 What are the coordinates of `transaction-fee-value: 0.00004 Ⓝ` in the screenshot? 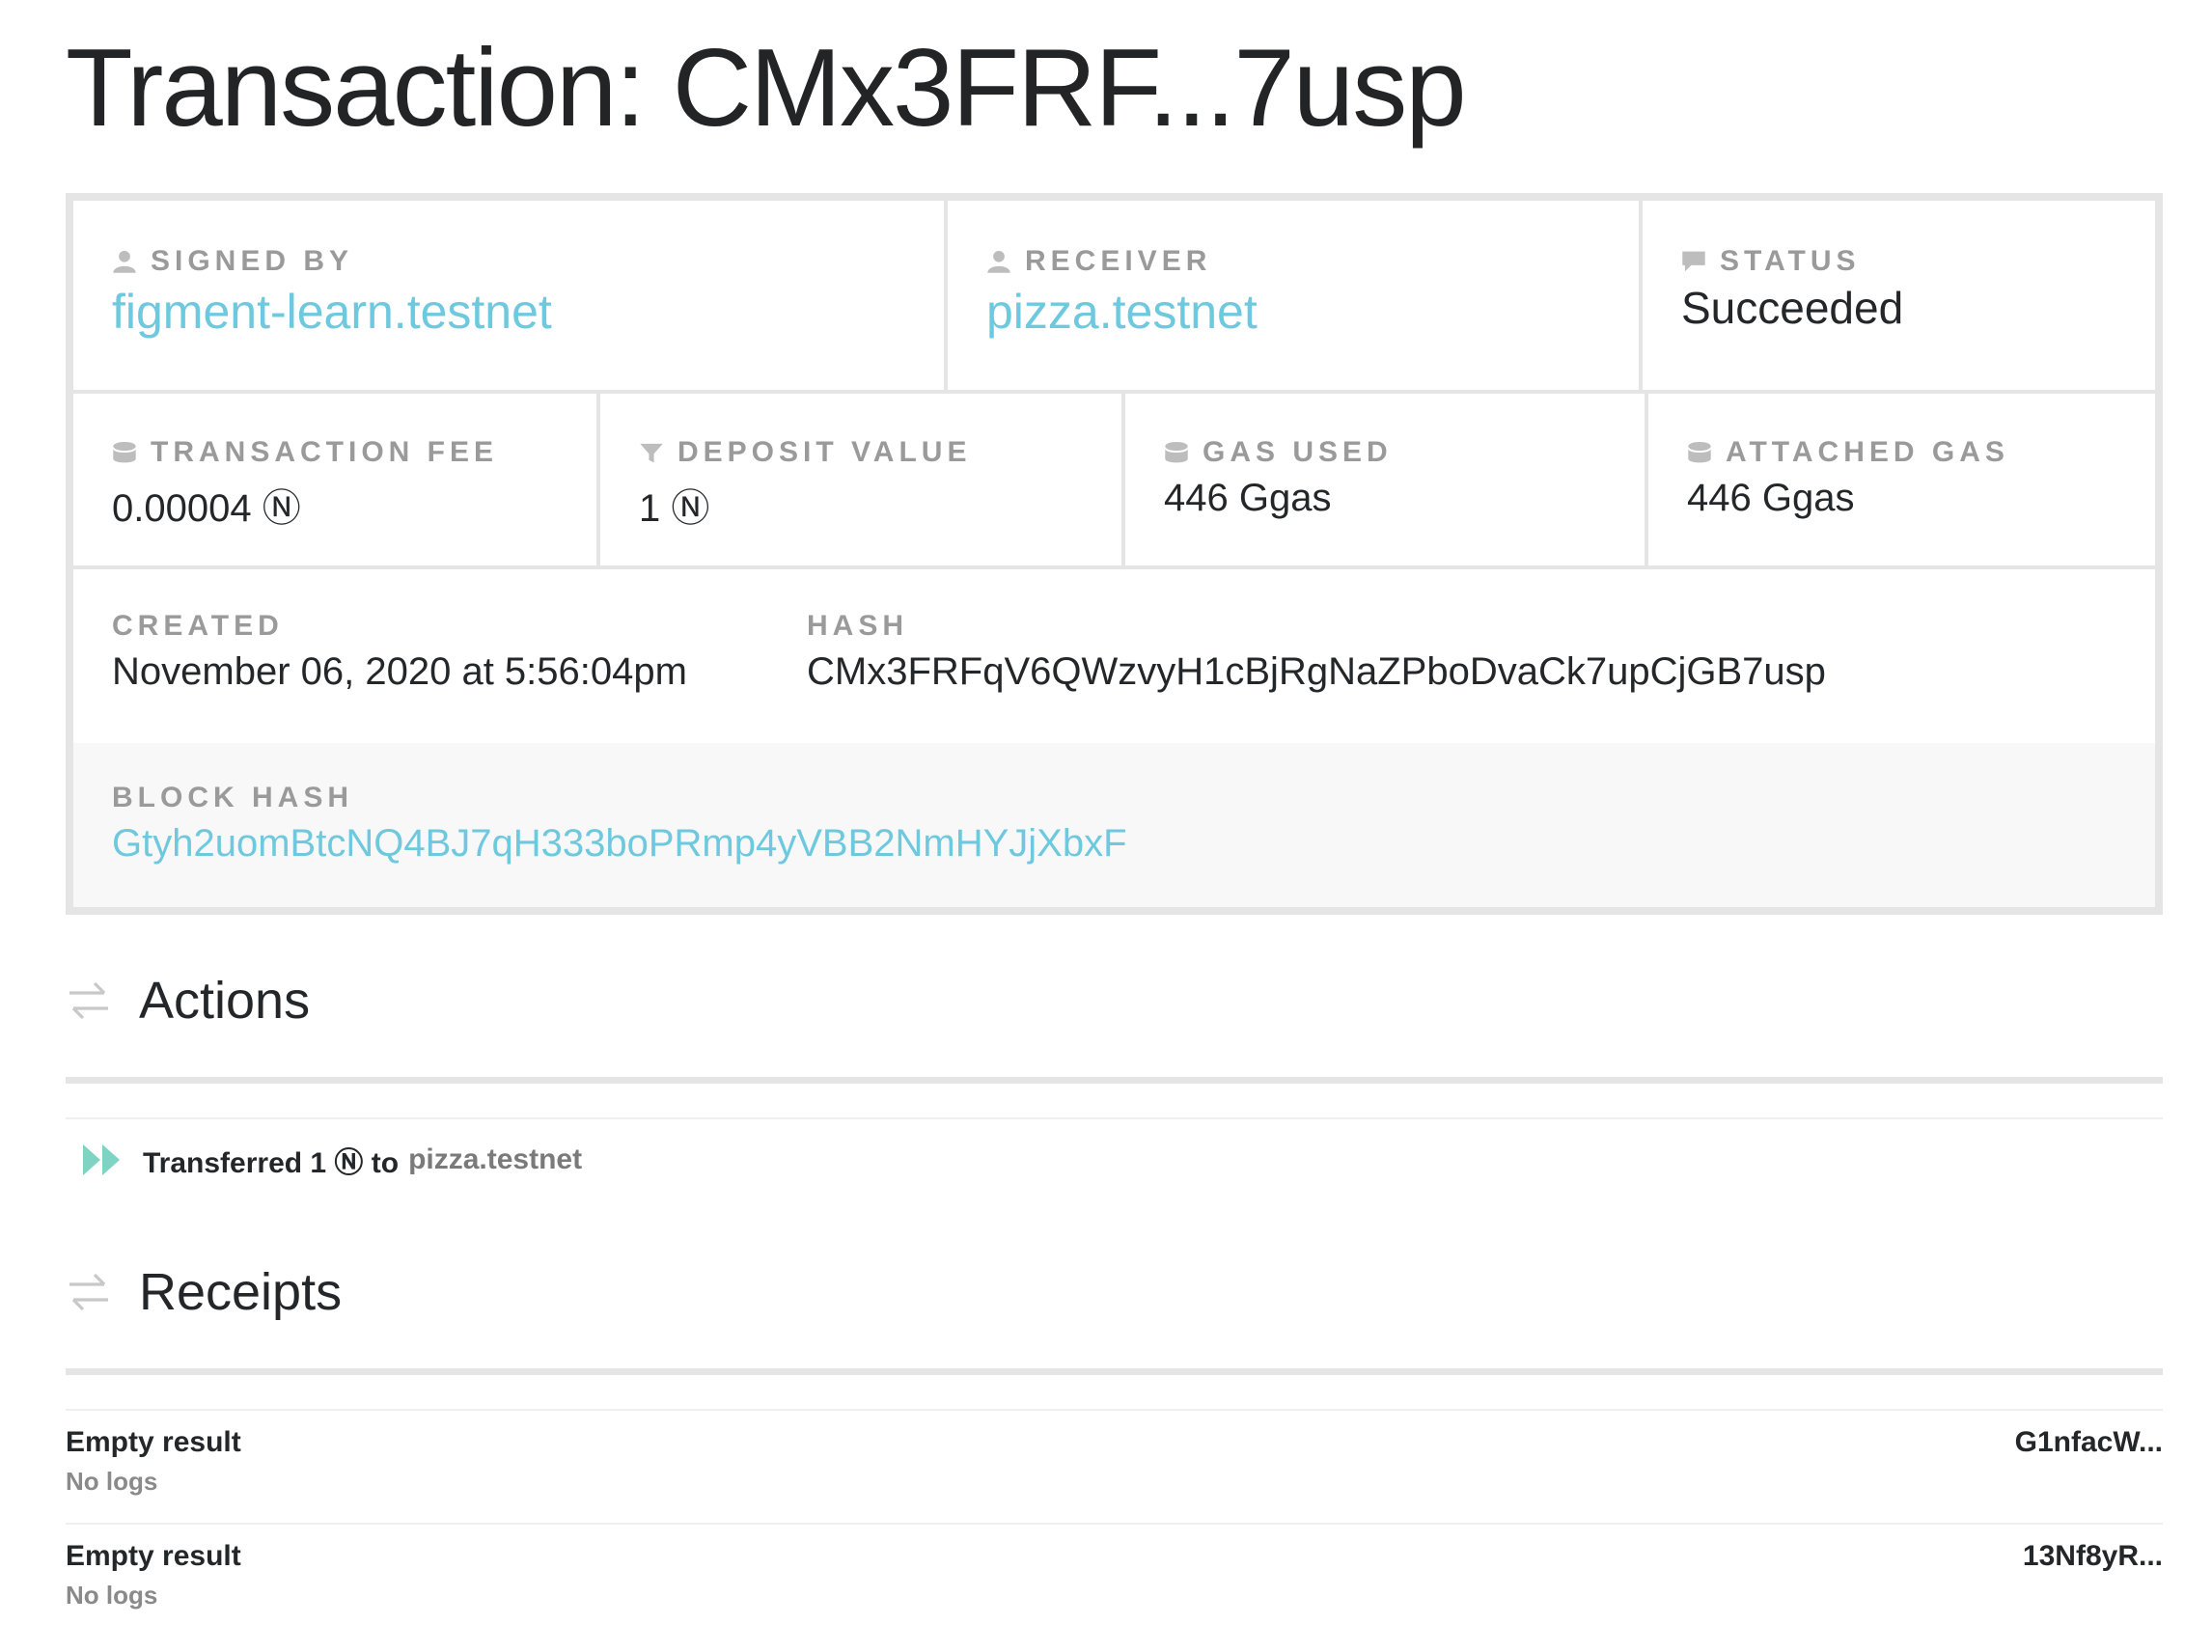 It's located at (206, 508).